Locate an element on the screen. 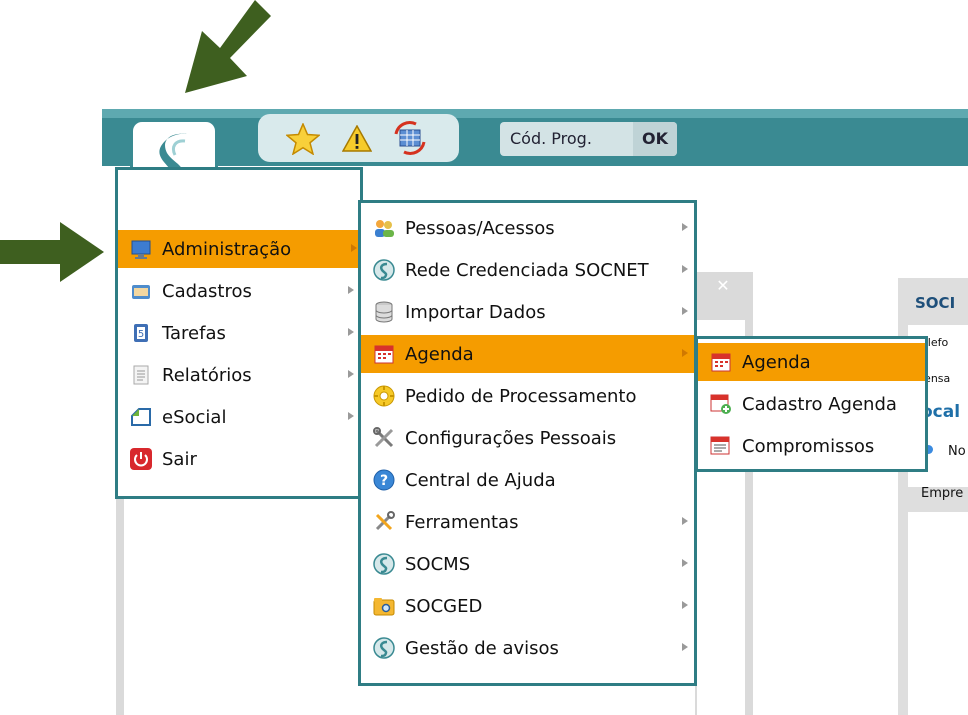 The height and width of the screenshot is (715, 968). submenu-item-label: Configurações Pessoais is located at coordinates (511, 438).